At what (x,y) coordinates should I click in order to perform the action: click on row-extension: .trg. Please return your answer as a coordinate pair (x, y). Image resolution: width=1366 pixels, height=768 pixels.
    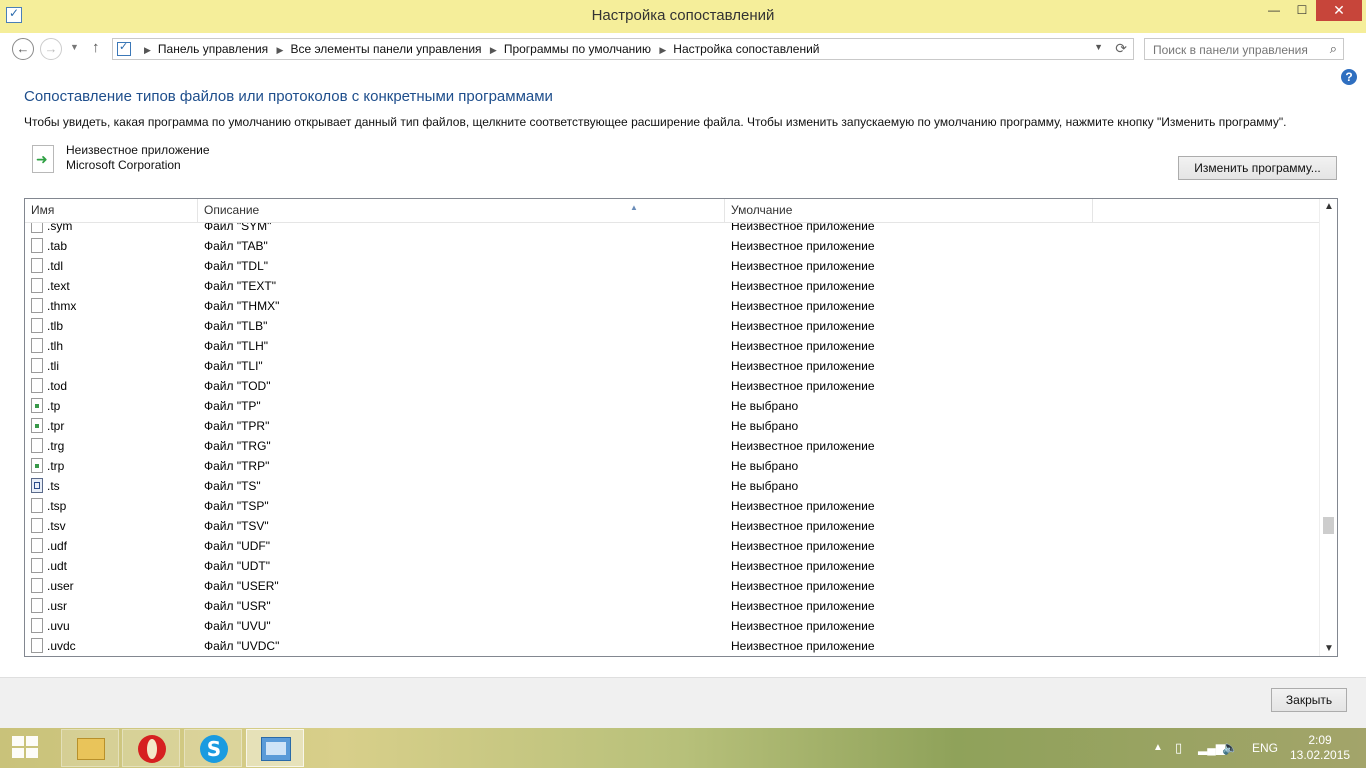
    Looking at the image, I should click on (56, 446).